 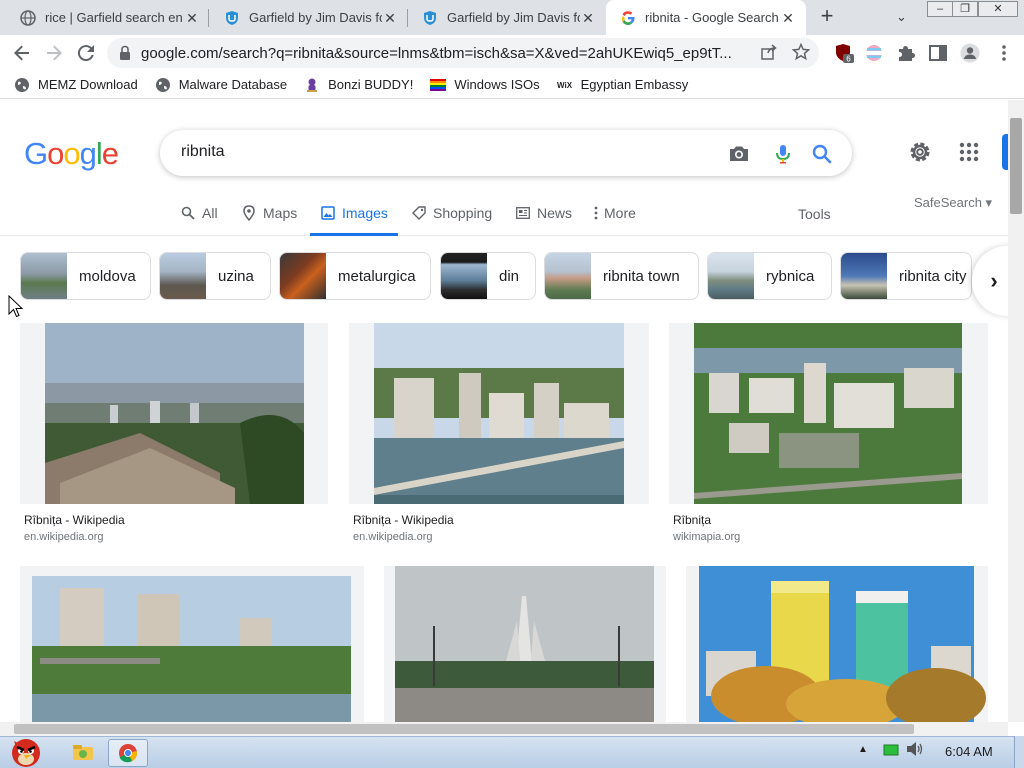 What do you see at coordinates (783, 154) in the screenshot?
I see `microphone-icon` at bounding box center [783, 154].